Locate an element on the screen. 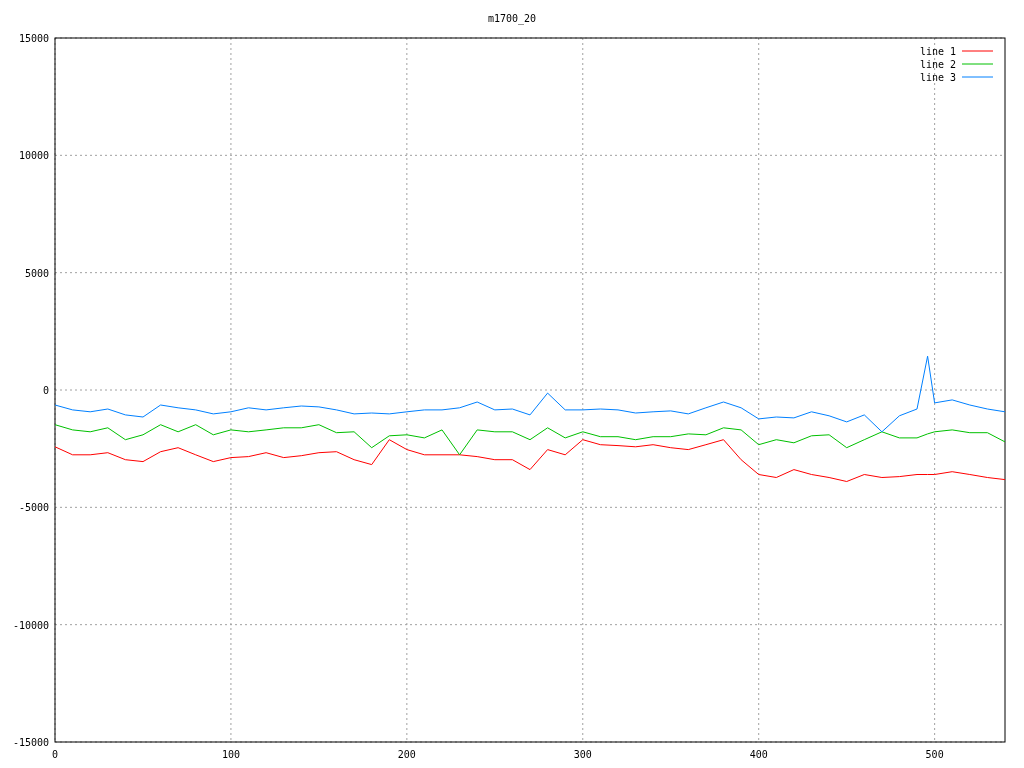  y-tick-label: 15000 is located at coordinates (33, 38).